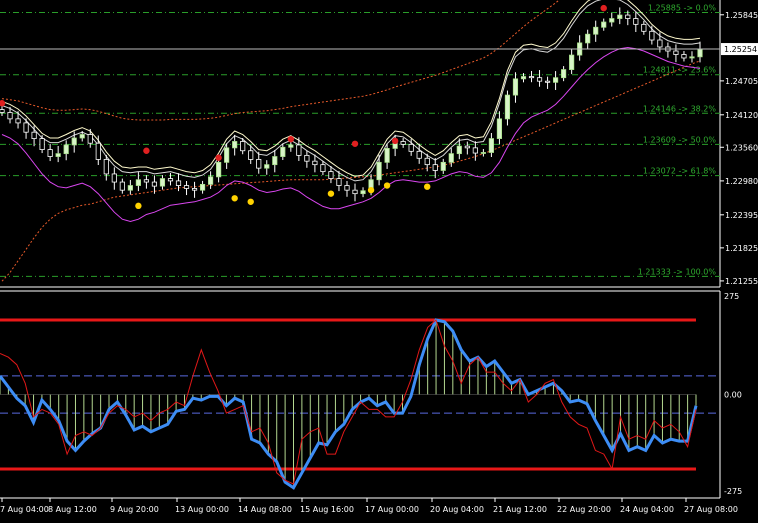 This screenshot has width=758, height=523. I want to click on price-tick-label: 1.22395, so click(741, 215).